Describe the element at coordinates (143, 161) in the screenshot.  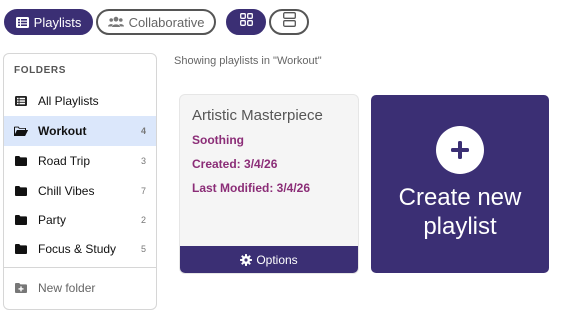
I see `folder-count: 3` at that location.